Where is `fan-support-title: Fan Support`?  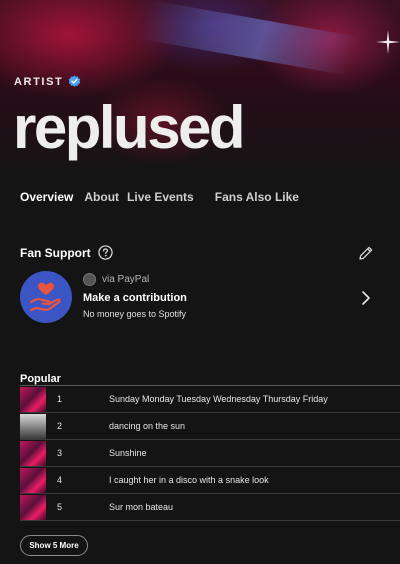 fan-support-title: Fan Support is located at coordinates (55, 252).